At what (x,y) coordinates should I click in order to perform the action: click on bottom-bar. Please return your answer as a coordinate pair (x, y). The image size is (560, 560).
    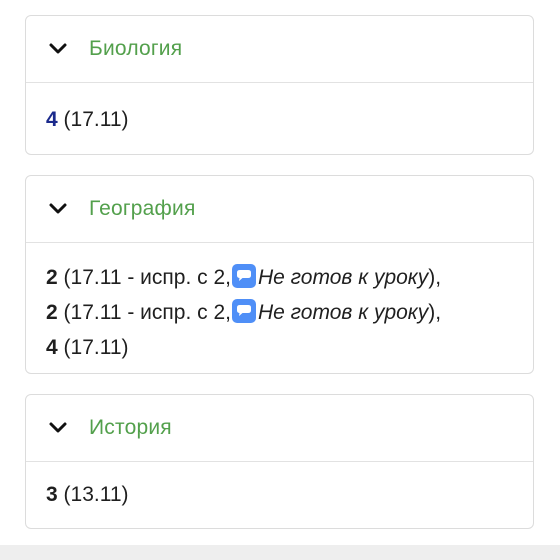
    Looking at the image, I should click on (280, 552).